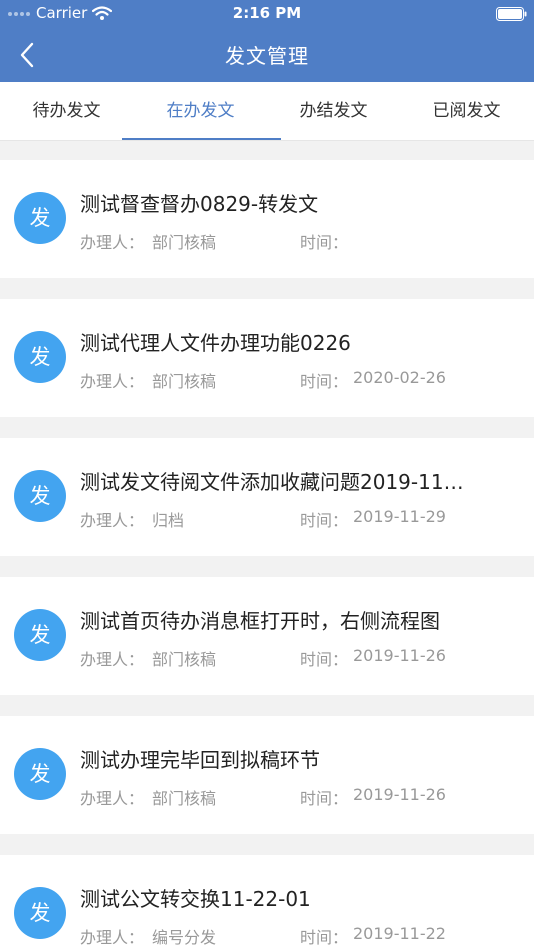 The height and width of the screenshot is (950, 534). What do you see at coordinates (267, 56) in the screenshot?
I see `page-title: 发文管理` at bounding box center [267, 56].